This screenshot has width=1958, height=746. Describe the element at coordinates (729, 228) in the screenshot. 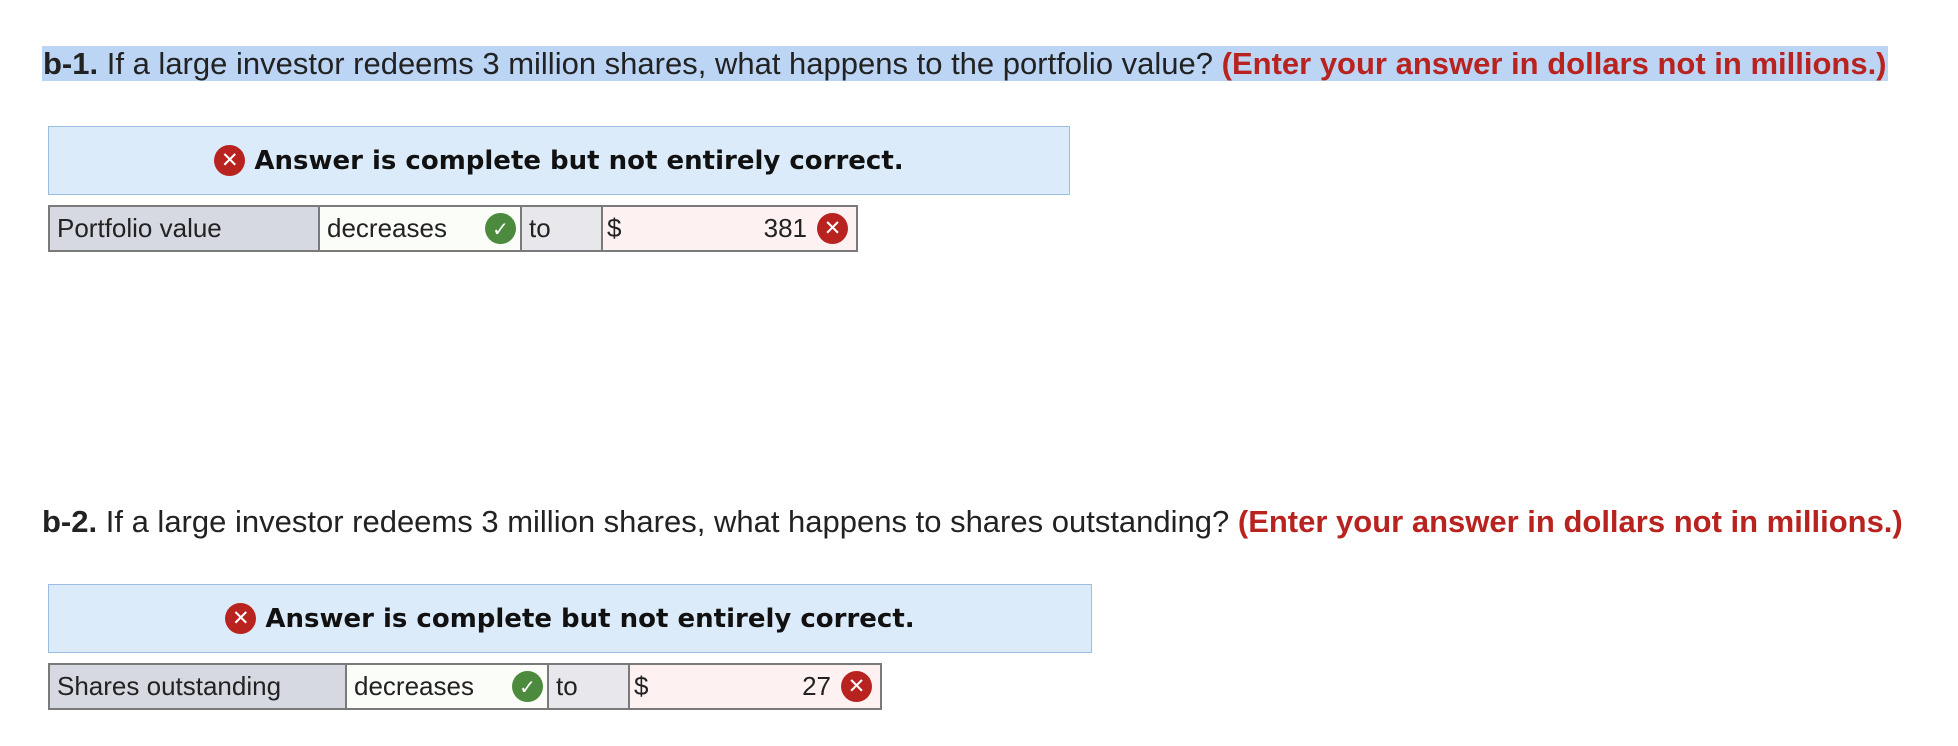

I see `amount-input: $ 381 ✕` at that location.